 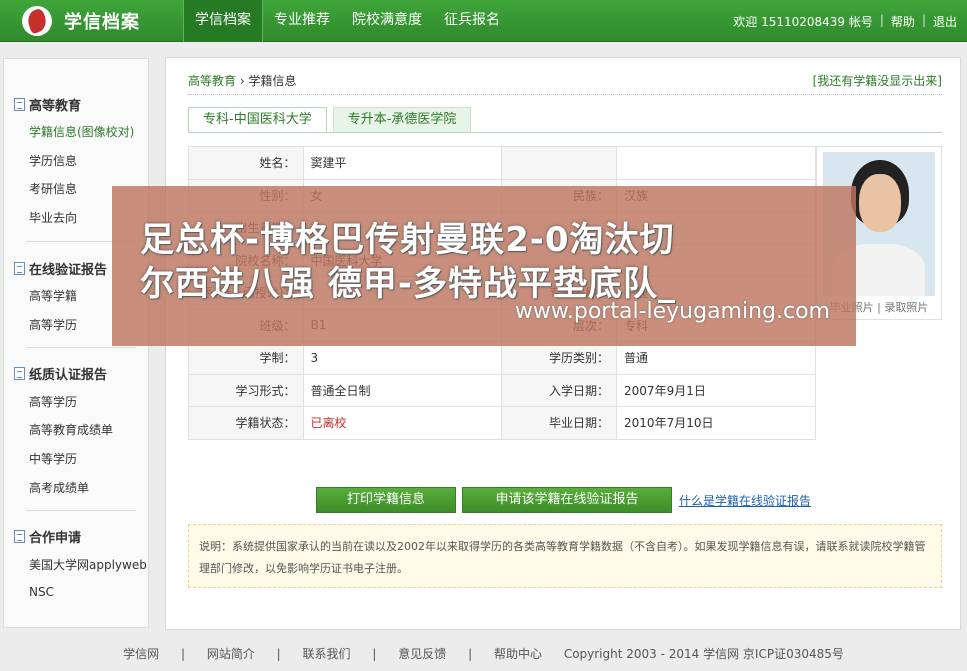 I want to click on sidebar-item-degree: 学历信息, so click(x=53, y=160).